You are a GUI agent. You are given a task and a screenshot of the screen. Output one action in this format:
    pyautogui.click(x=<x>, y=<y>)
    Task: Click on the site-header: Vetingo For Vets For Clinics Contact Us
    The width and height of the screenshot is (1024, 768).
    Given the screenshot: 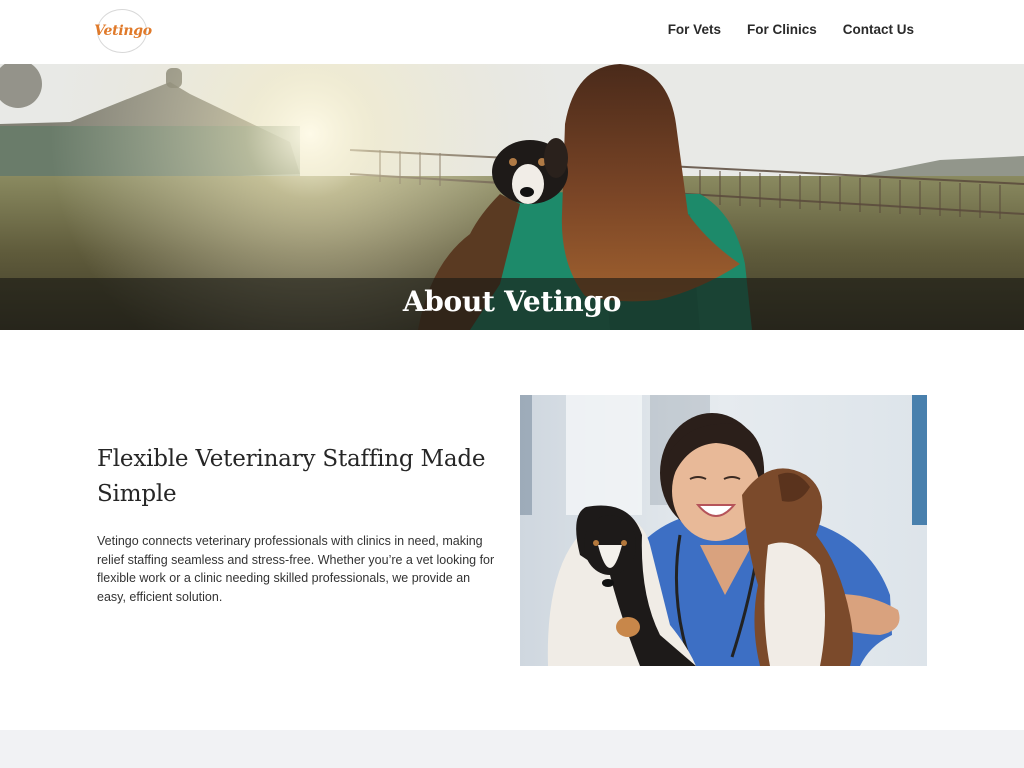 What is the action you would take?
    pyautogui.click(x=512, y=32)
    